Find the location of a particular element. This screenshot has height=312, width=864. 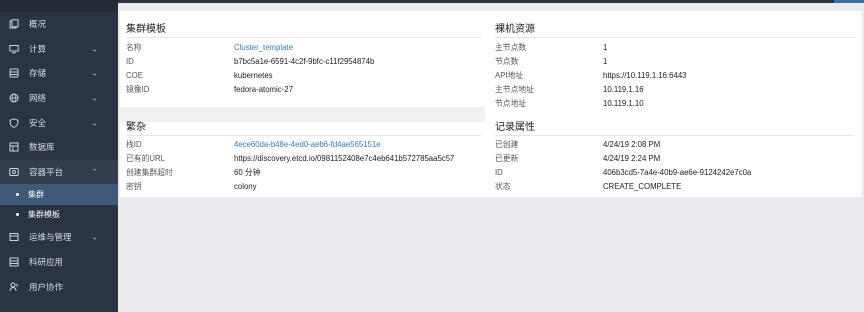

overview-icon is located at coordinates (14, 24).